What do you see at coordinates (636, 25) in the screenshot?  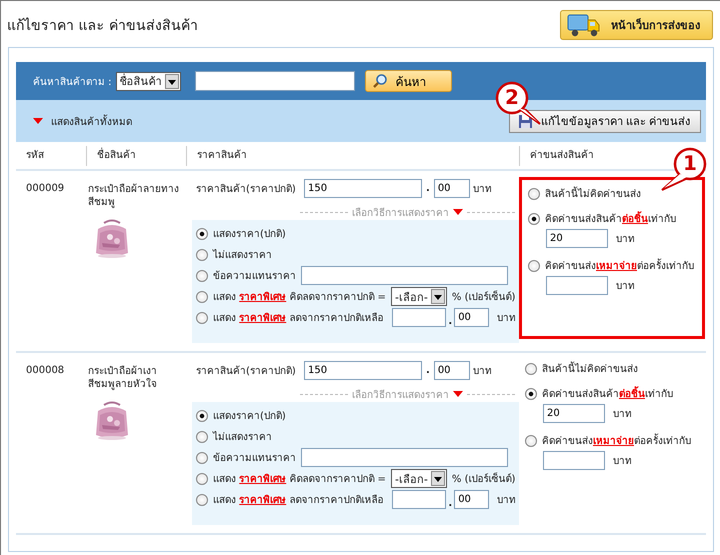 I see `shipping-page-button: หน้าเว็บการส่งของ` at bounding box center [636, 25].